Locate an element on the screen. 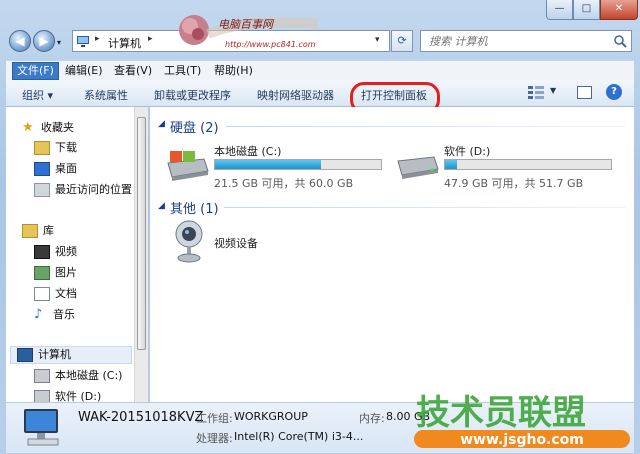  drive-tile-d: 软件 (D:) 47.9 GB 可用，共 51.7 GB is located at coordinates (509, 168).